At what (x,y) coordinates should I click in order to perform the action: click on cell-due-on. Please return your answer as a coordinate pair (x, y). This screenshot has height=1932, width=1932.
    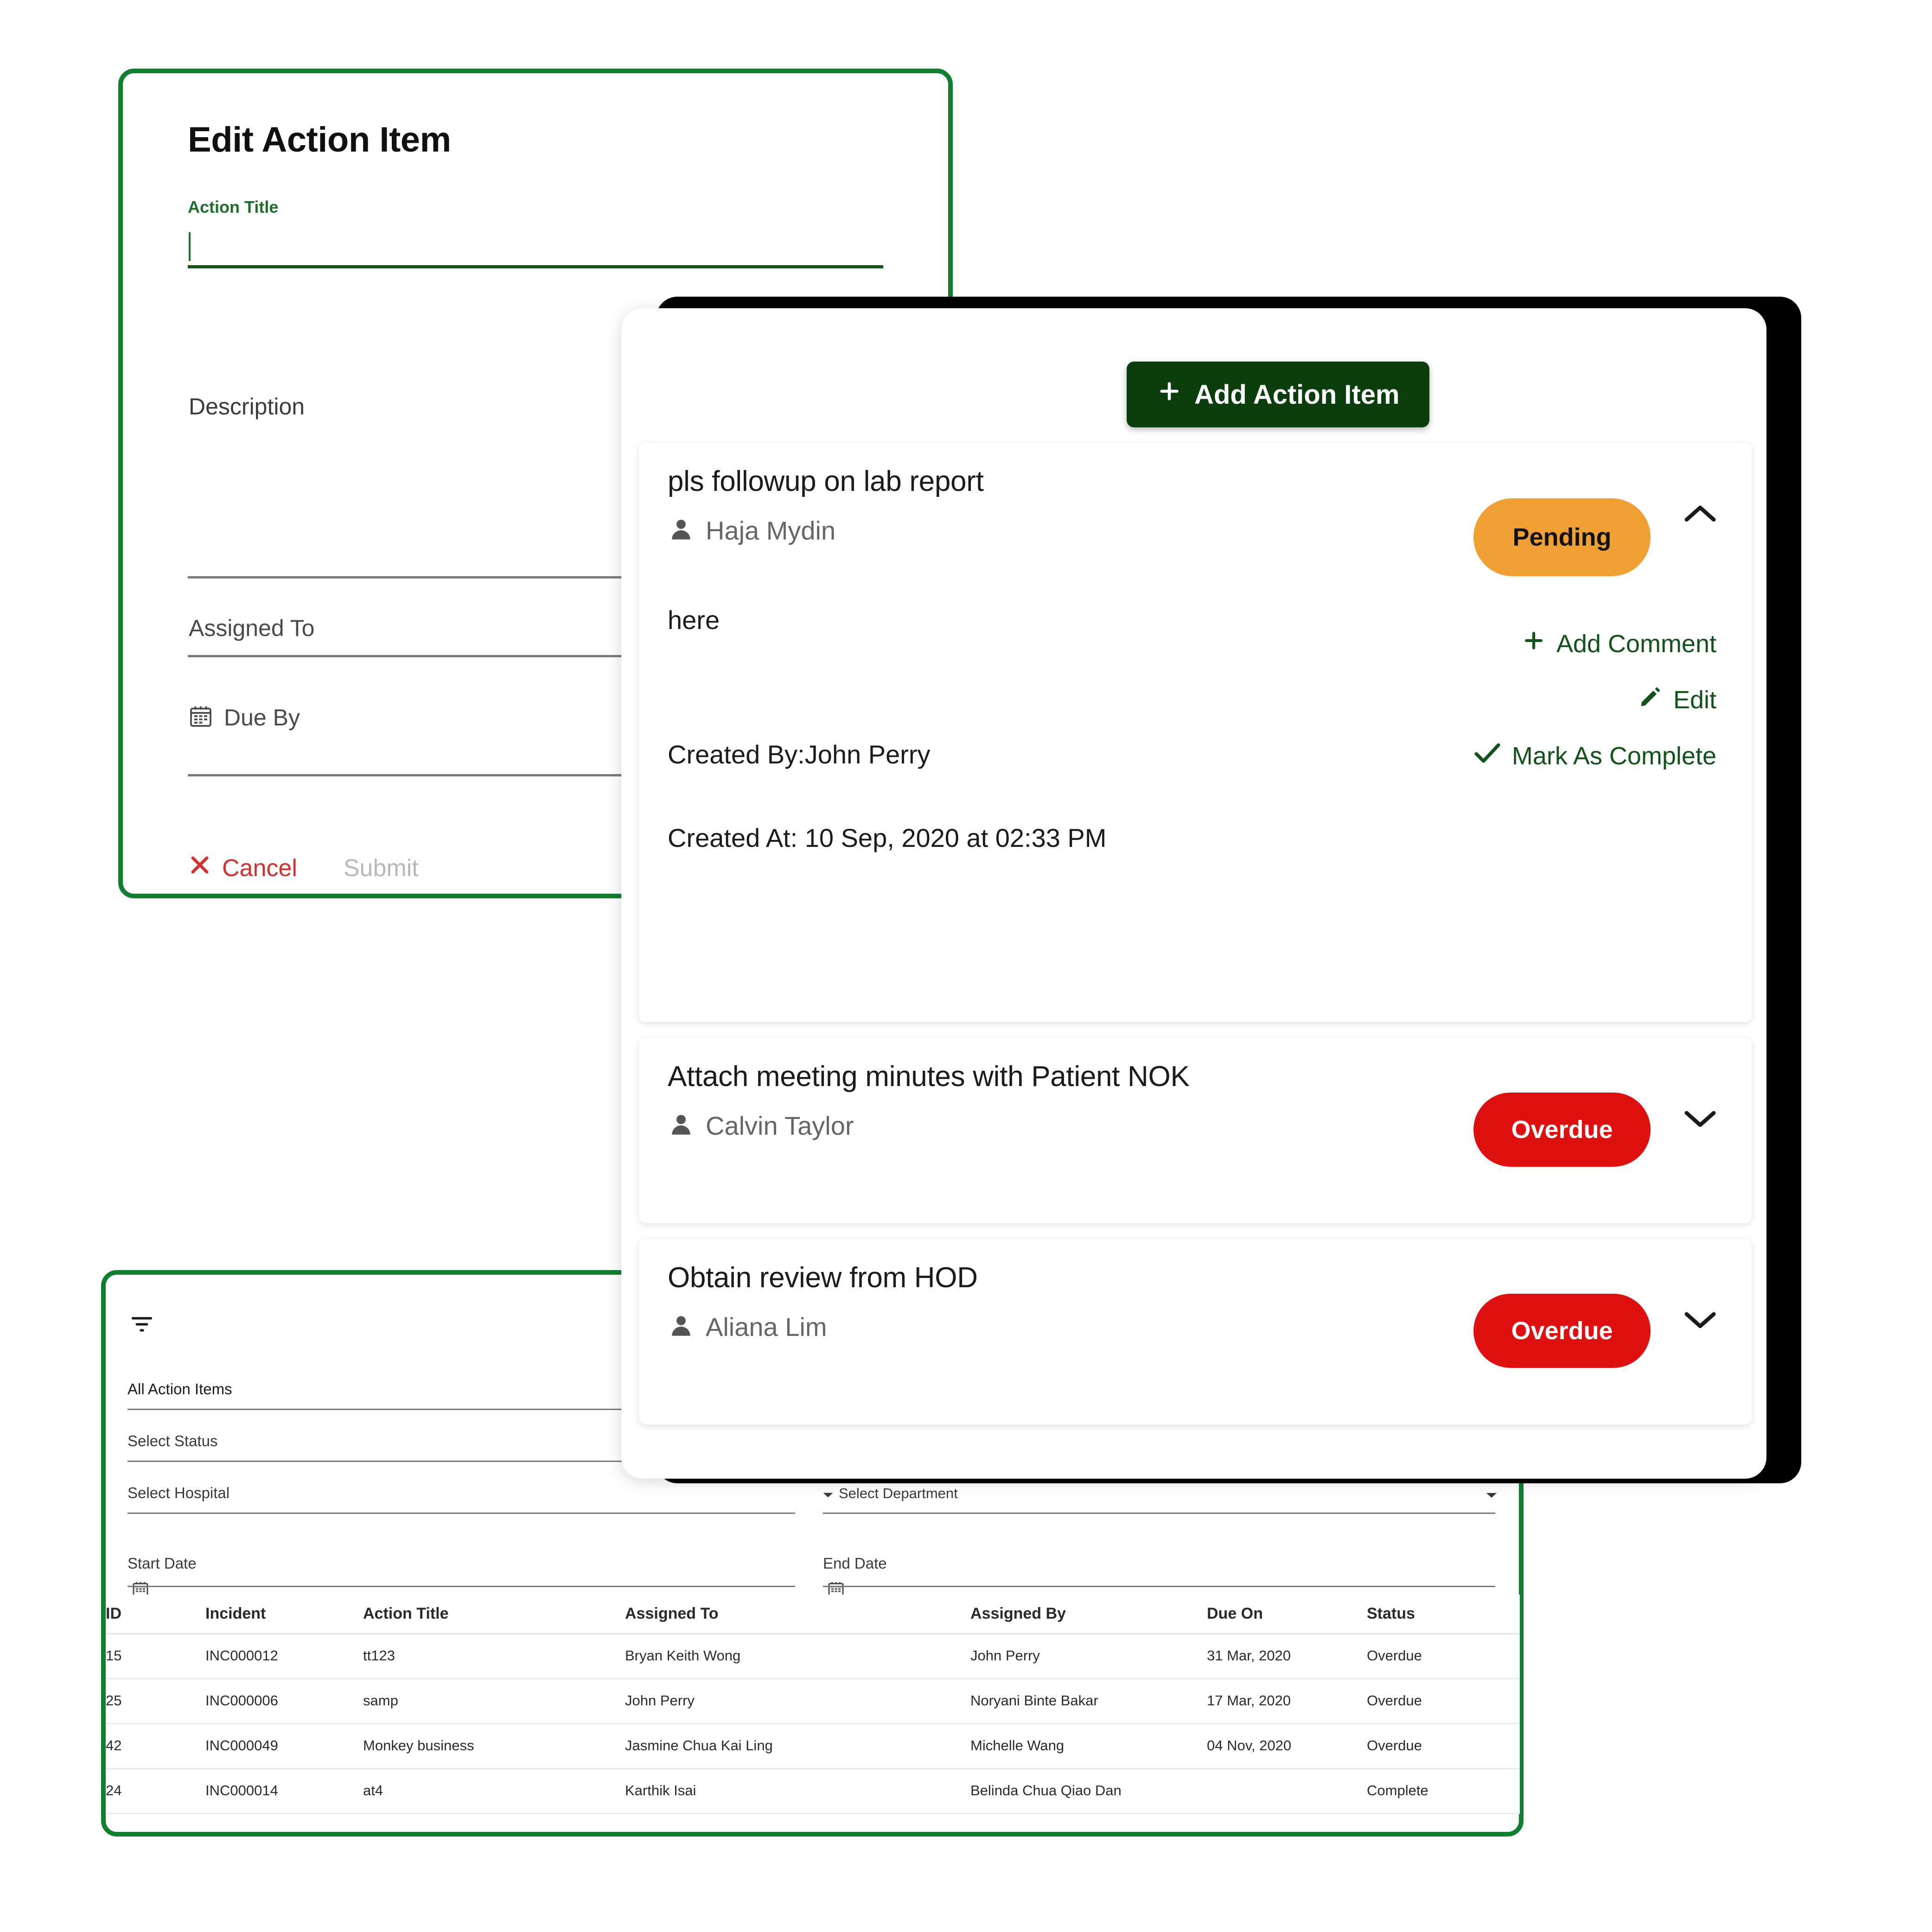
    Looking at the image, I should click on (1287, 1791).